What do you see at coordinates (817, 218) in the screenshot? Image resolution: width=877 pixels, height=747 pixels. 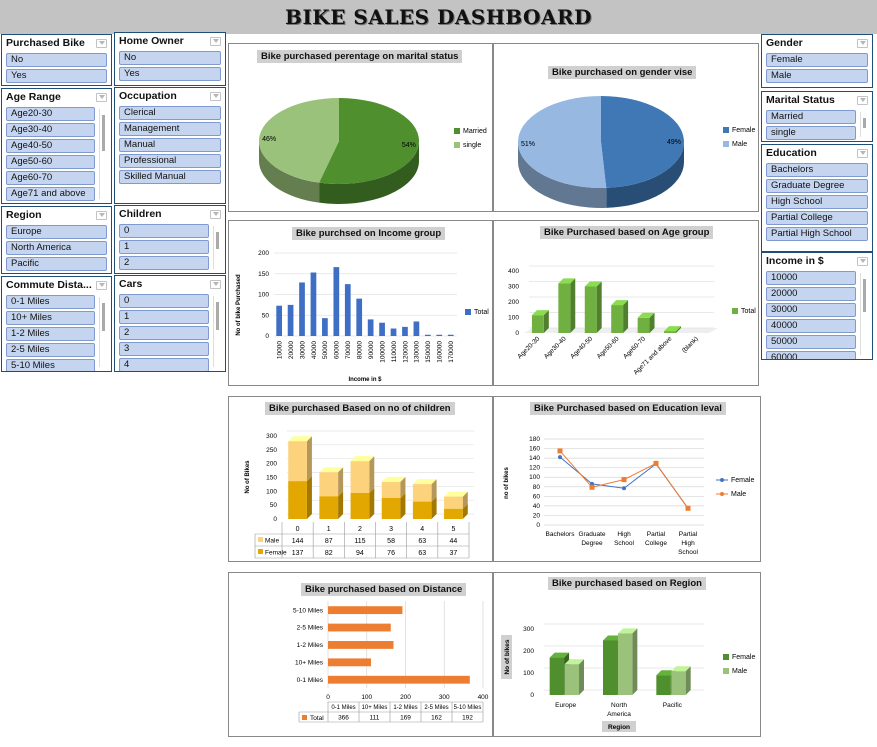 I see `slicer-item: Partial College` at bounding box center [817, 218].